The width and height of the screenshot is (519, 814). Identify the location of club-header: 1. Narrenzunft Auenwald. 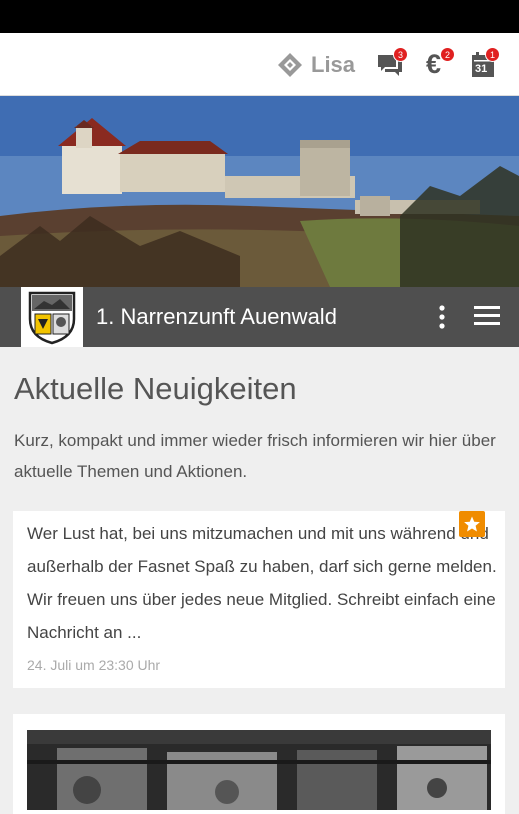
(259, 317).